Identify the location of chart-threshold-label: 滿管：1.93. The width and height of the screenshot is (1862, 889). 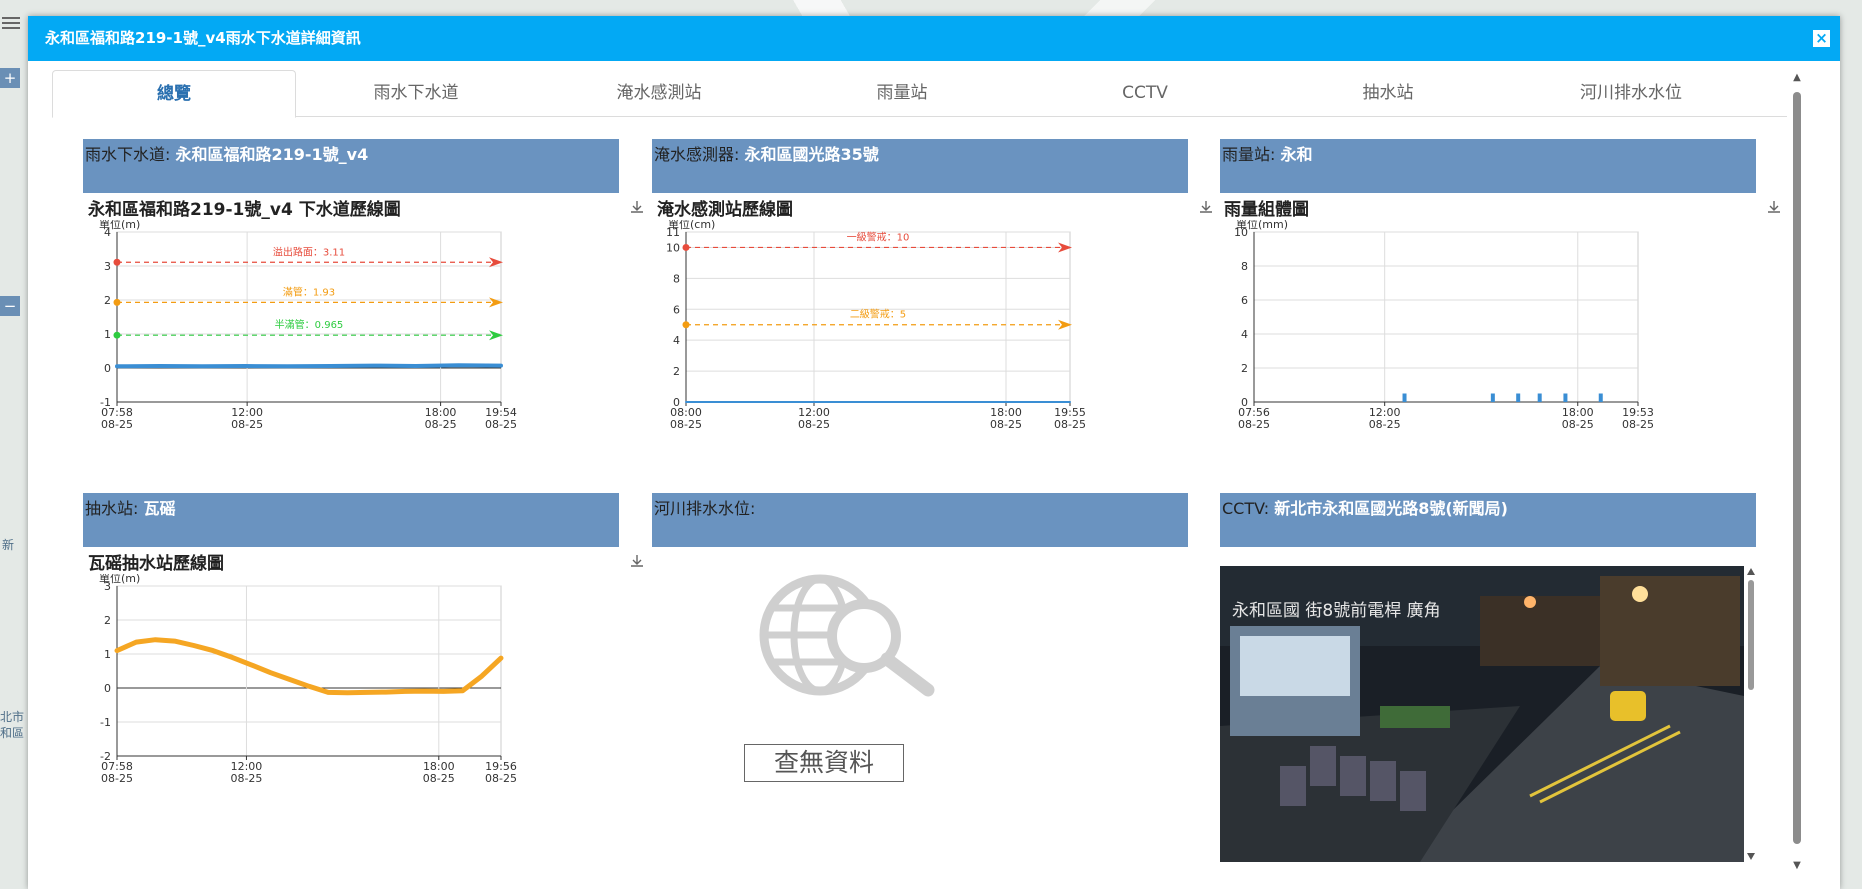
(309, 291).